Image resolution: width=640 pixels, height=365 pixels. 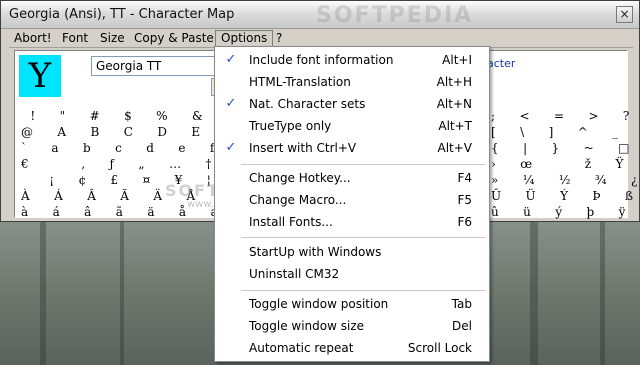 I want to click on char-row-right: › œ ž Ÿ, so click(x=560, y=165).